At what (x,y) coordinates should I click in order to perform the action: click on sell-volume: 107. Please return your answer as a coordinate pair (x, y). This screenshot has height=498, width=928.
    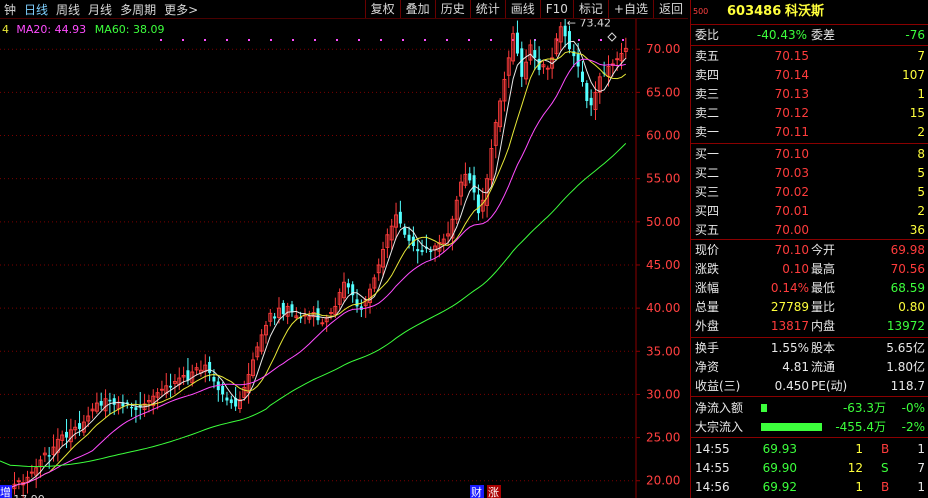
    Looking at the image, I should click on (913, 75).